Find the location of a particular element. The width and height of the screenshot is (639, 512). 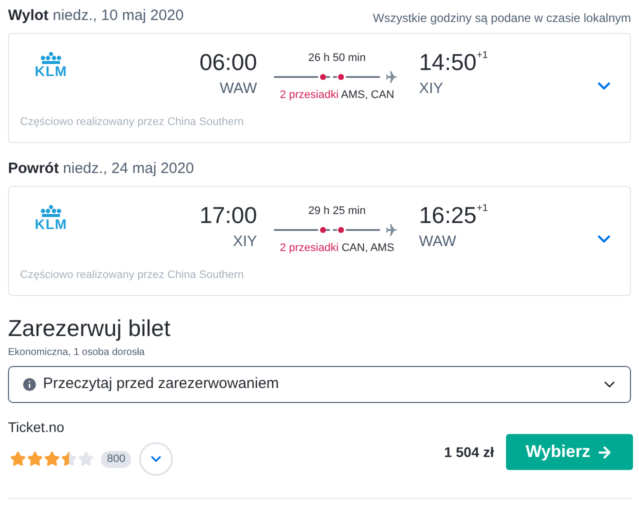

arrival-time: 14:50 is located at coordinates (448, 62).